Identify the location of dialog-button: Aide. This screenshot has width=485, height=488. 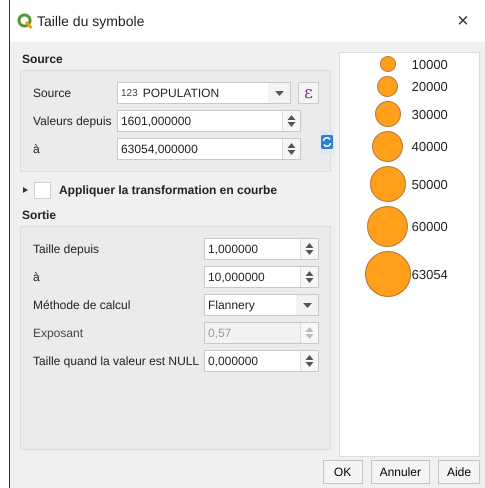
(459, 472).